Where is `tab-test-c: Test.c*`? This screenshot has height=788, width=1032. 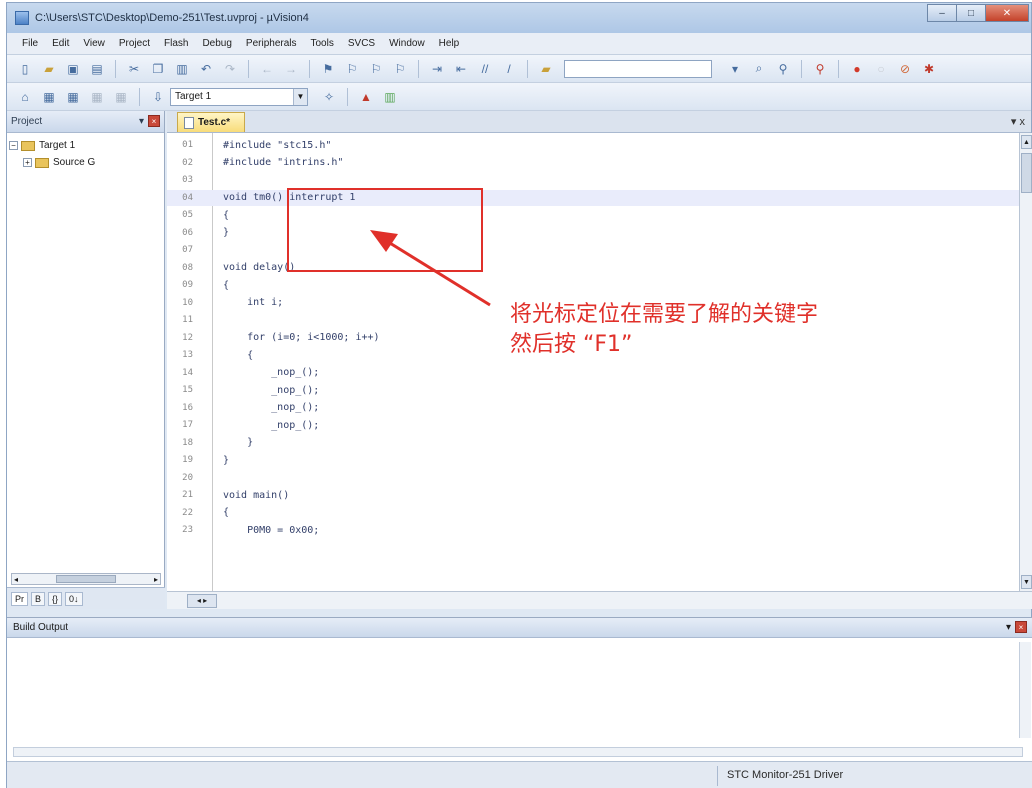 tab-test-c: Test.c* is located at coordinates (211, 122).